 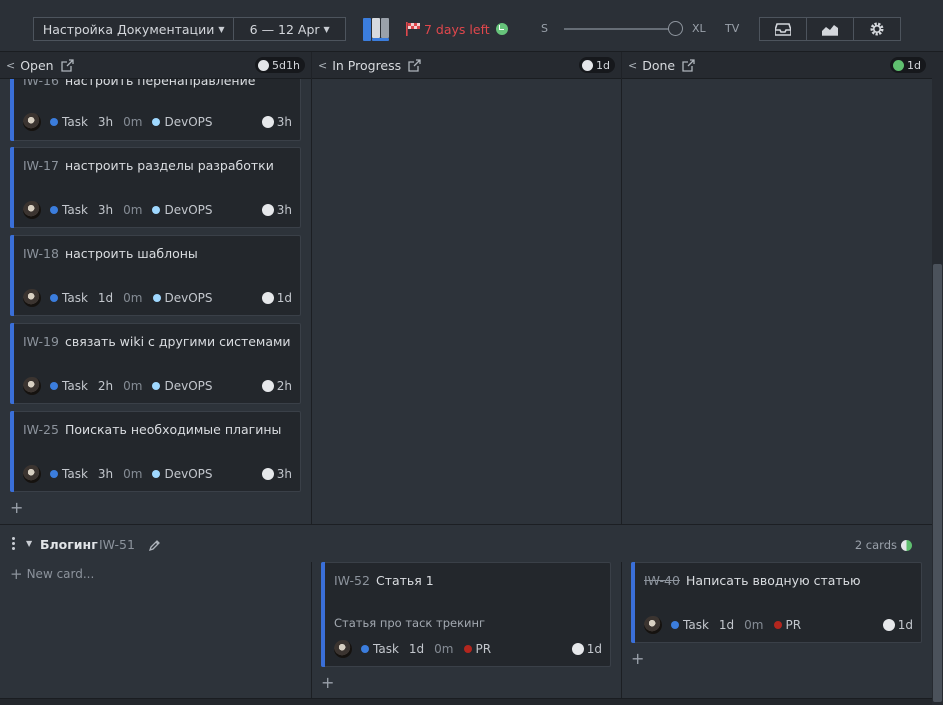 I want to click on board-filter: Настройка Документации ▼ 6 — 12 Apr ▼, so click(x=189, y=29).